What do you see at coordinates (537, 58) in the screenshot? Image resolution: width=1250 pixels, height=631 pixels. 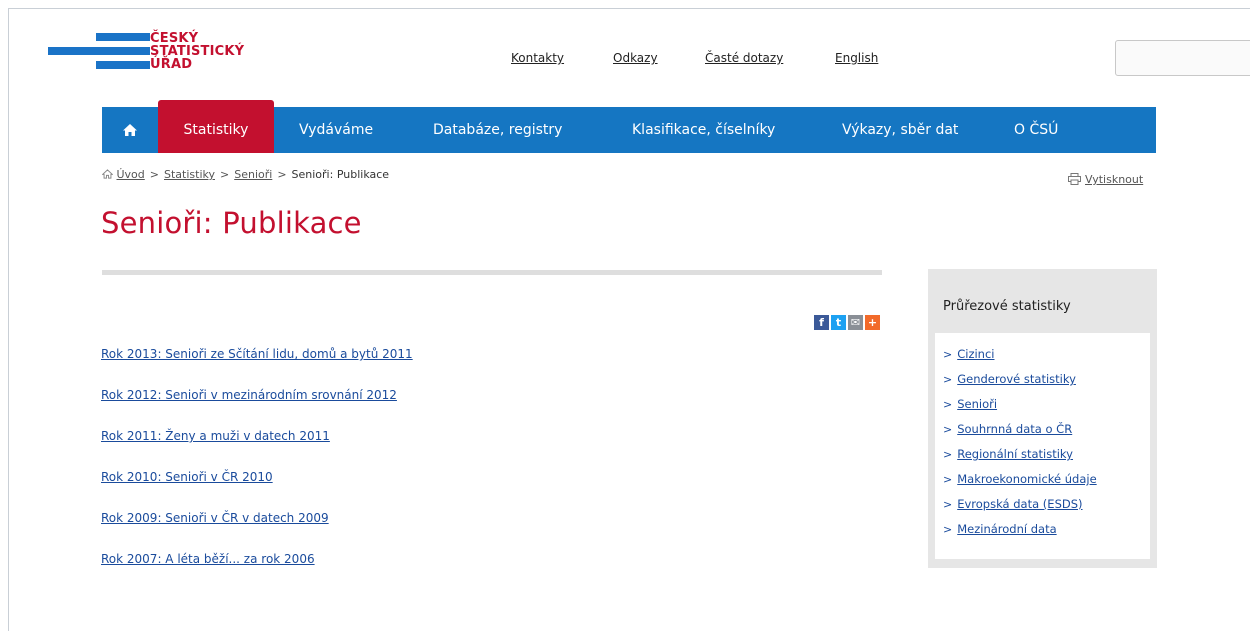 I see `top-link-contacts: Kontakty` at bounding box center [537, 58].